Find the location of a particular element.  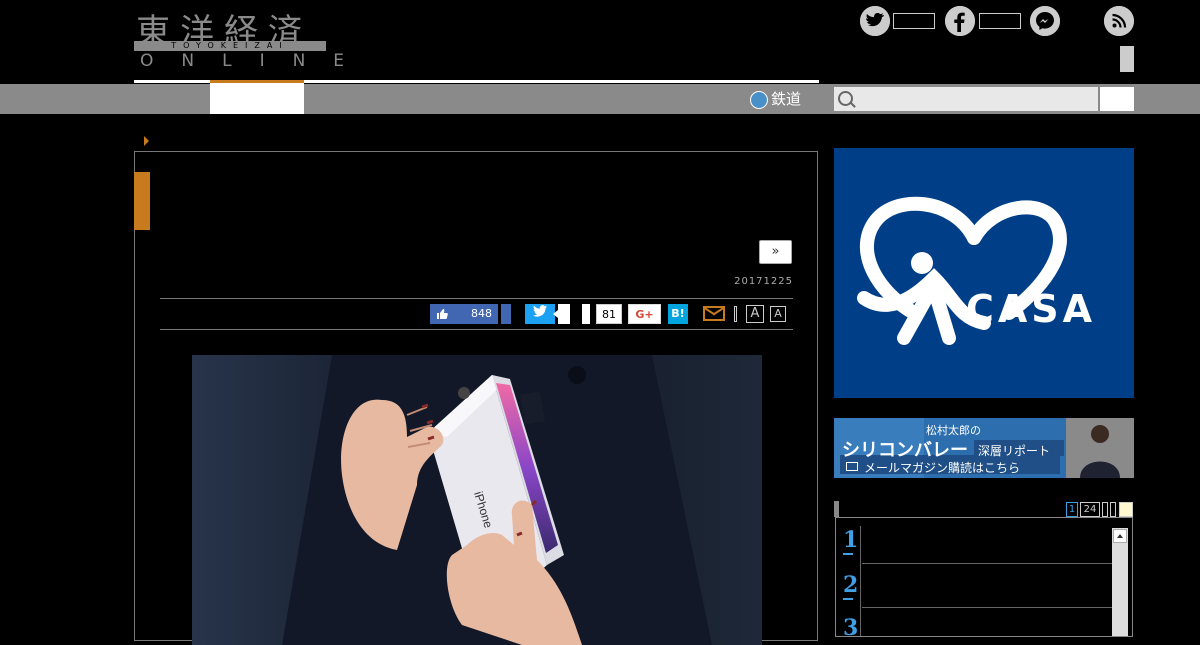

rank-number-2: 2 is located at coordinates (851, 585).